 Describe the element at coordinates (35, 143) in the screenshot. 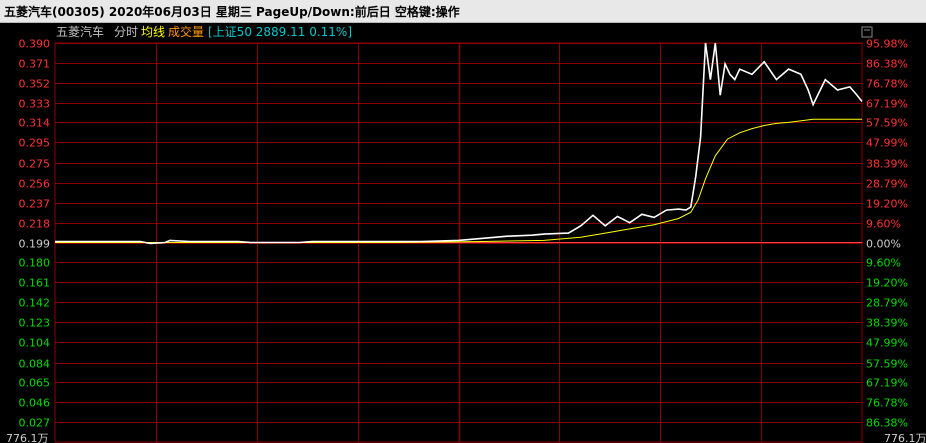

I see `price-tick-label: 0.295` at that location.